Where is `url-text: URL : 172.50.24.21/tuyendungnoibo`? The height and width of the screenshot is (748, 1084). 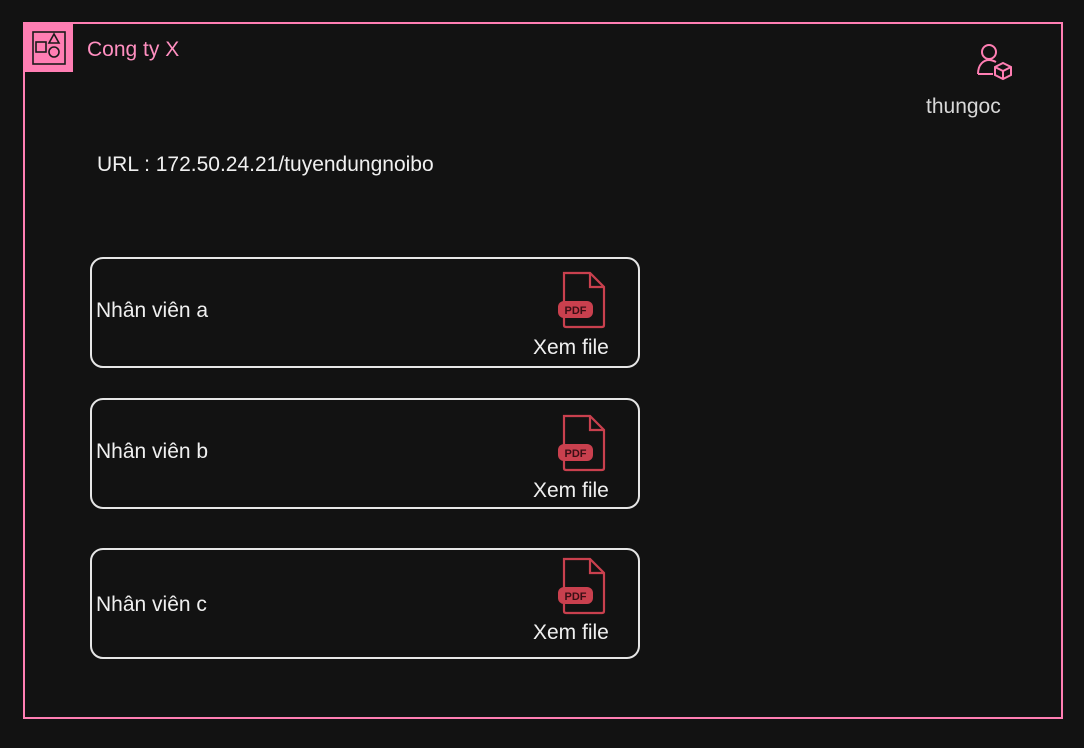 url-text: URL : 172.50.24.21/tuyendungnoibo is located at coordinates (265, 164).